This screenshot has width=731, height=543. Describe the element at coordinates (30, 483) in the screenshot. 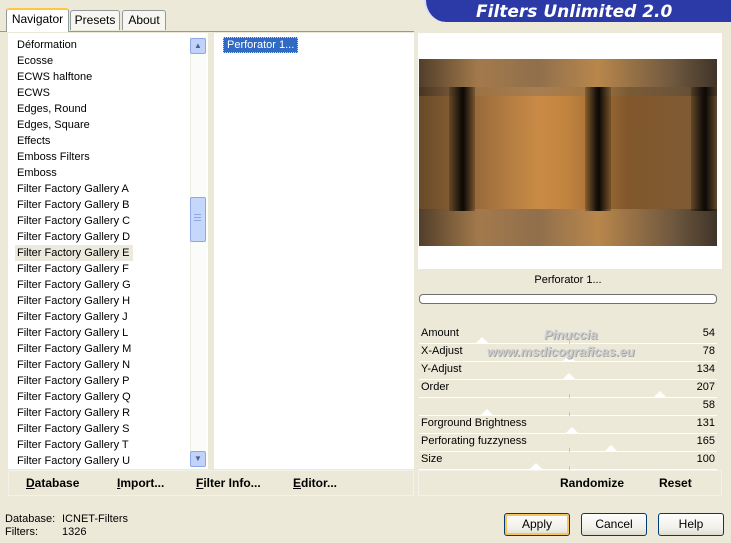

I see `mnemonic: D` at that location.